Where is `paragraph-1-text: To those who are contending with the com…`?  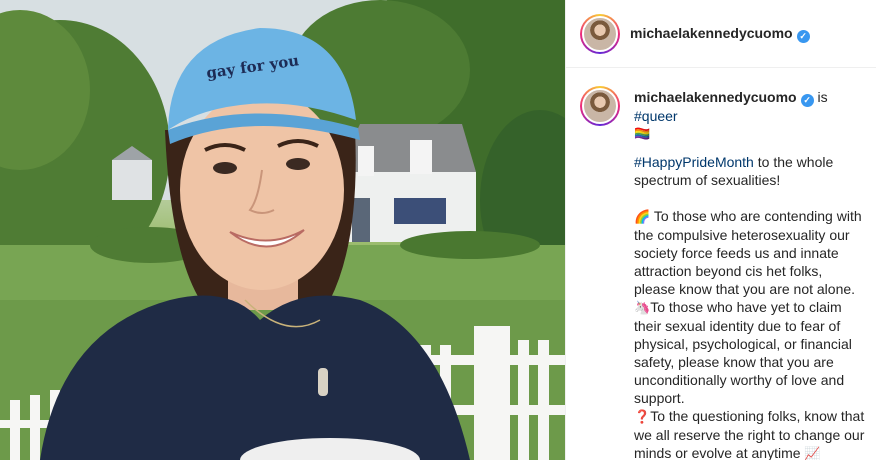
paragraph-1-text: To those who are contending with the com… is located at coordinates (748, 252).